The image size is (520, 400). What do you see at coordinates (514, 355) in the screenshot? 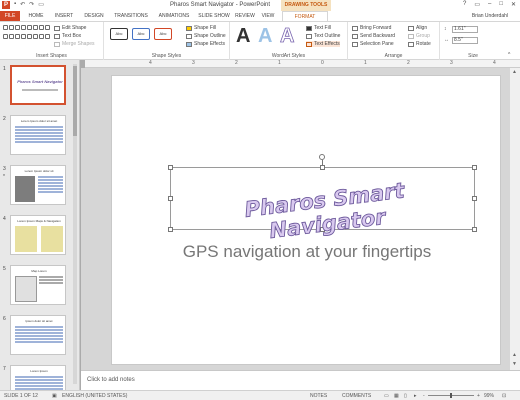
I see `previous-slide-icon: ▲` at bounding box center [514, 355].